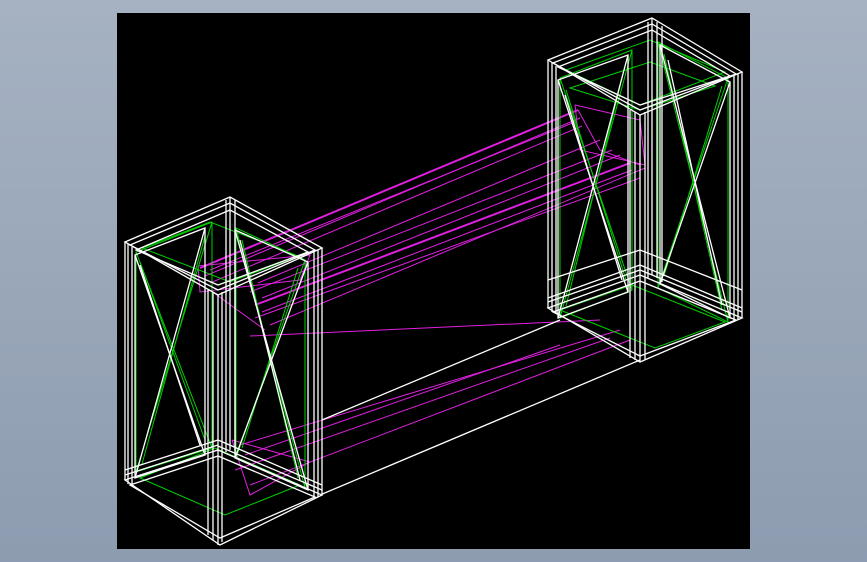 This screenshot has width=867, height=562. I want to click on right-cabinet, so click(645, 190).